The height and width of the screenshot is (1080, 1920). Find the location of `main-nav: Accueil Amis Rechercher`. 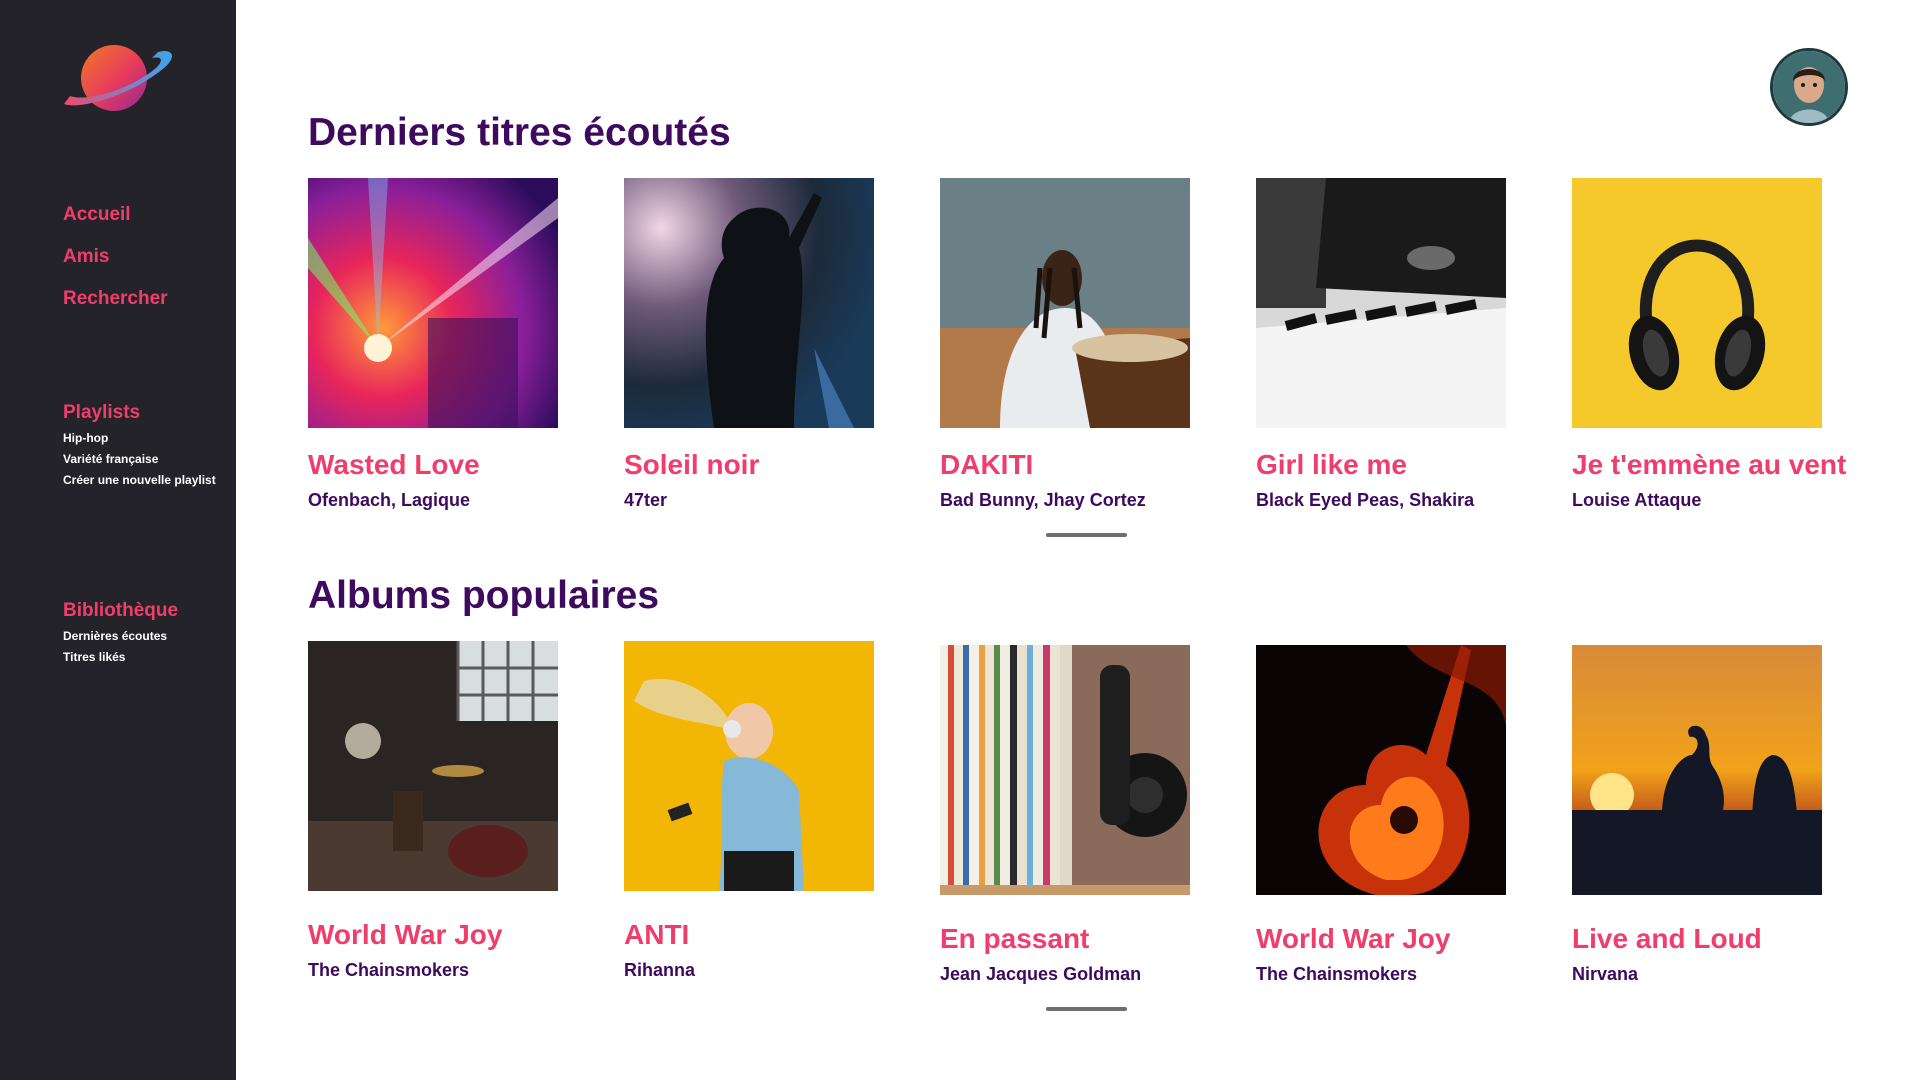

main-nav: Accueil Amis Rechercher is located at coordinates (115, 265).